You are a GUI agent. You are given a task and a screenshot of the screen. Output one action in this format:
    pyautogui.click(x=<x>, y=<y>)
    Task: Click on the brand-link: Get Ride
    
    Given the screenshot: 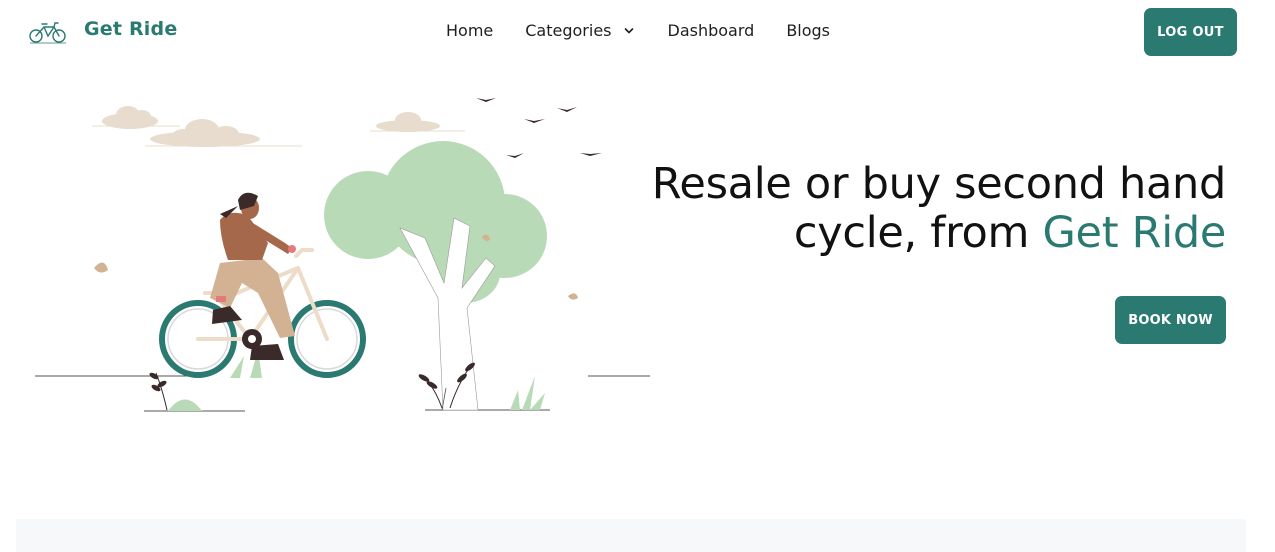 What is the action you would take?
    pyautogui.click(x=102, y=29)
    